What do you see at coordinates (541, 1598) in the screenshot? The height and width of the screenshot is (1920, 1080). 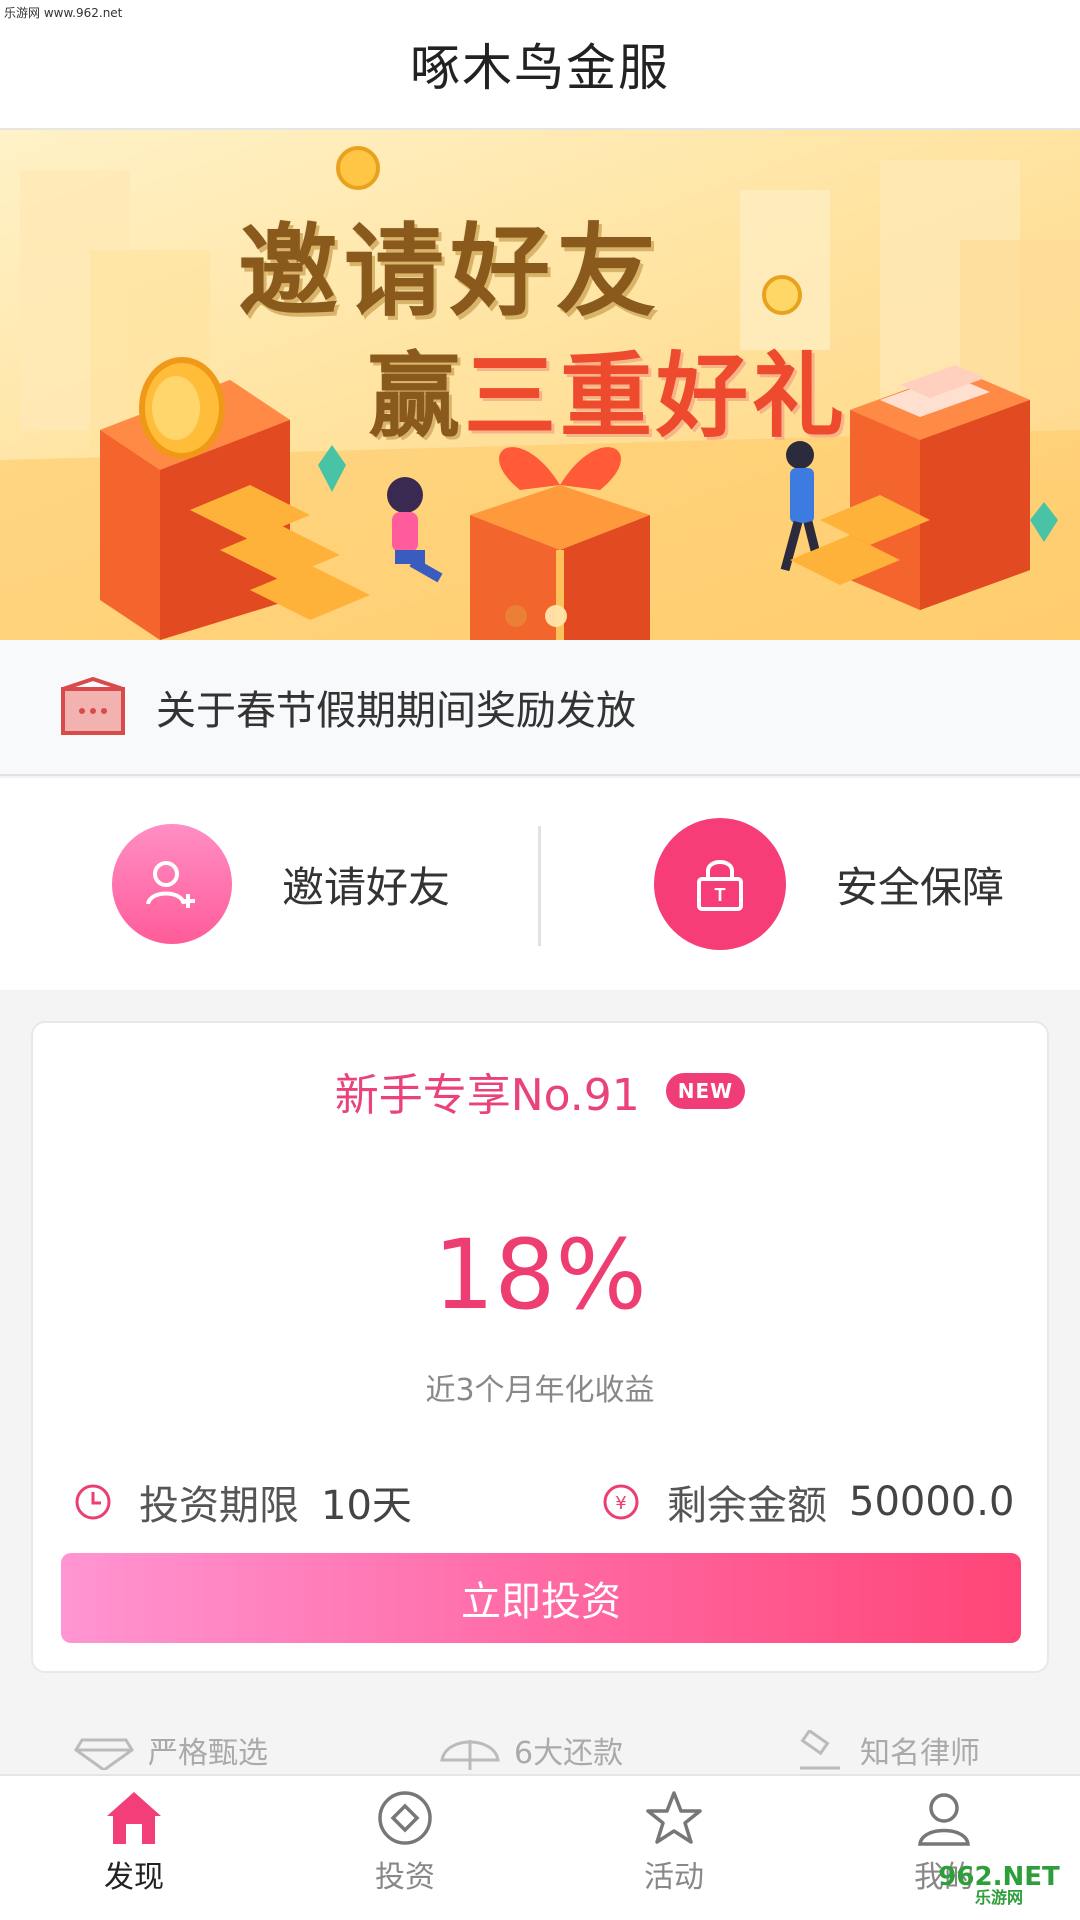 I see `invest-now-button: 立即投资` at bounding box center [541, 1598].